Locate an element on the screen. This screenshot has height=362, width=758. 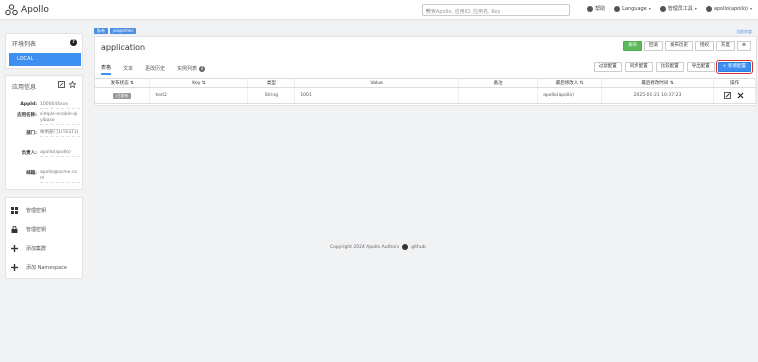
info-value: 1000044xxx is located at coordinates (60, 105).